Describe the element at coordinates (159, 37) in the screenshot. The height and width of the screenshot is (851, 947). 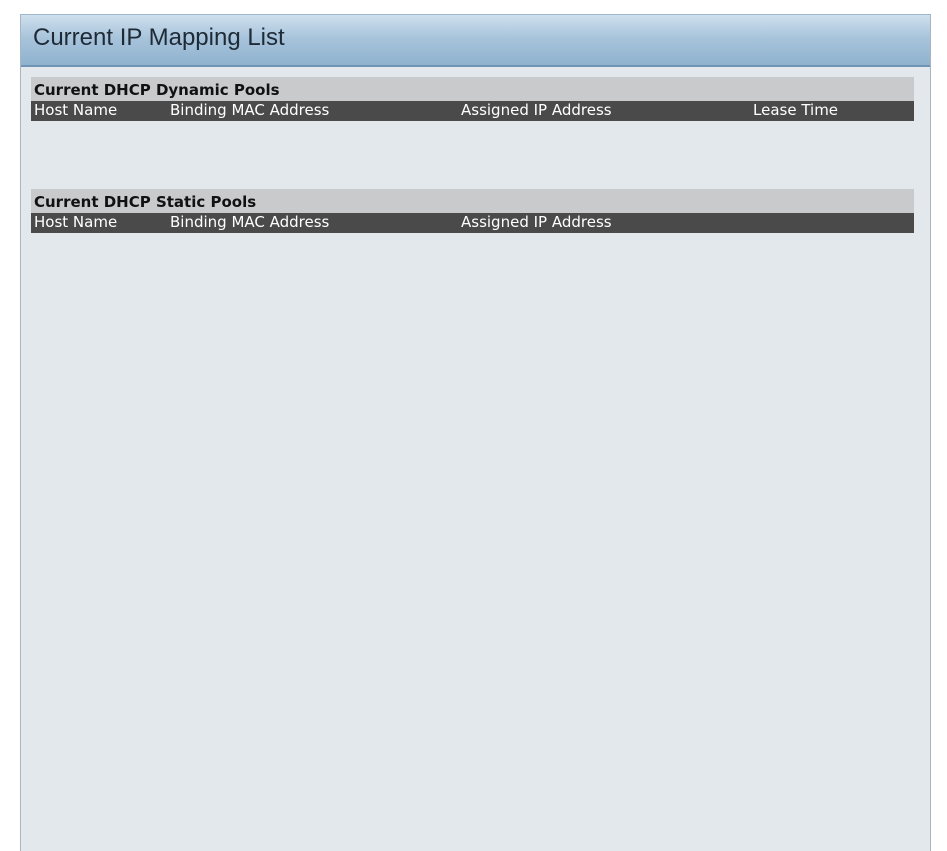
I see `panel-title: Current IP Mapping List` at that location.